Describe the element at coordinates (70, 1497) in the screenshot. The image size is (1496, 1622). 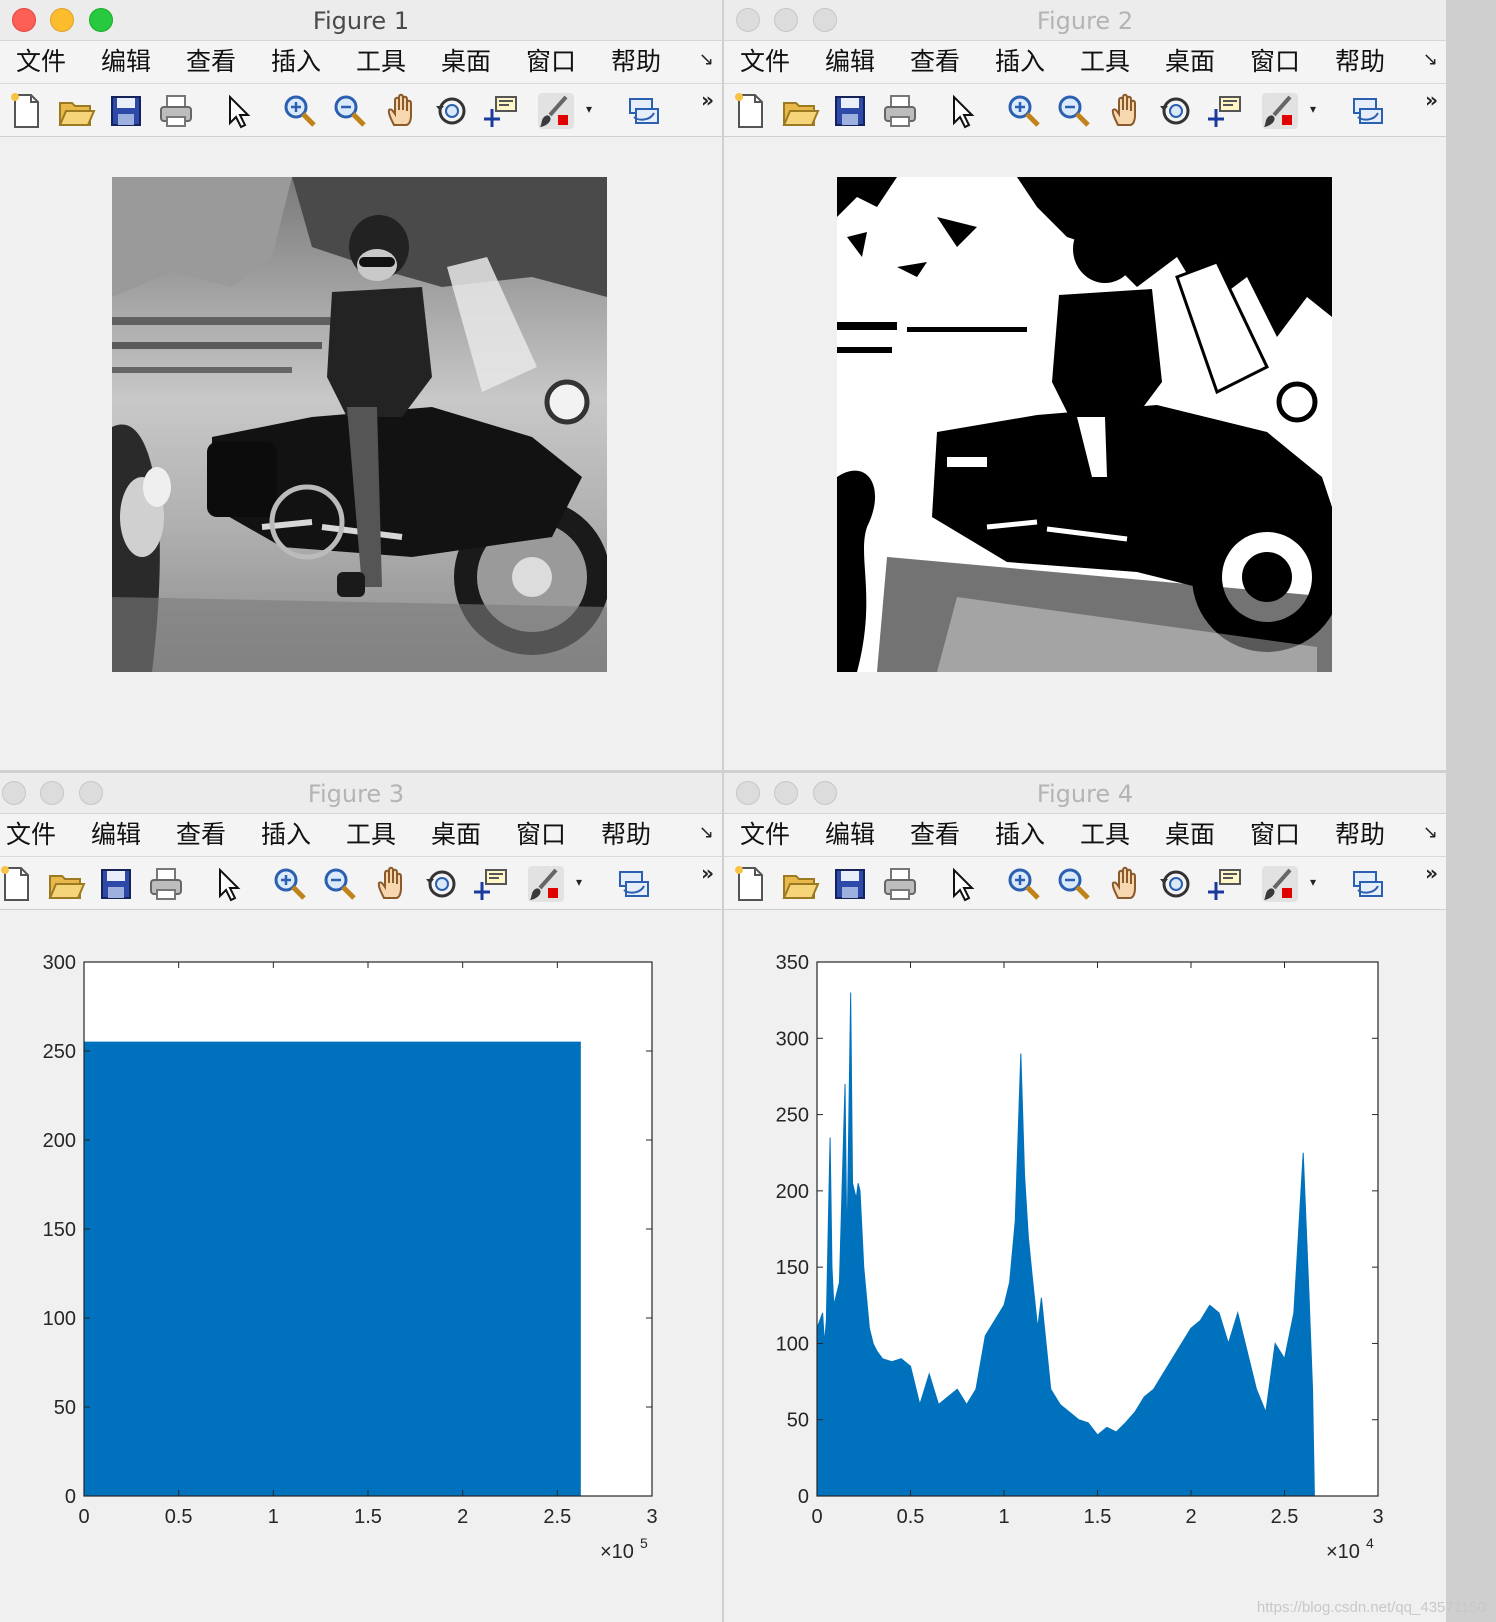
I see `y-tick-label: 0` at that location.